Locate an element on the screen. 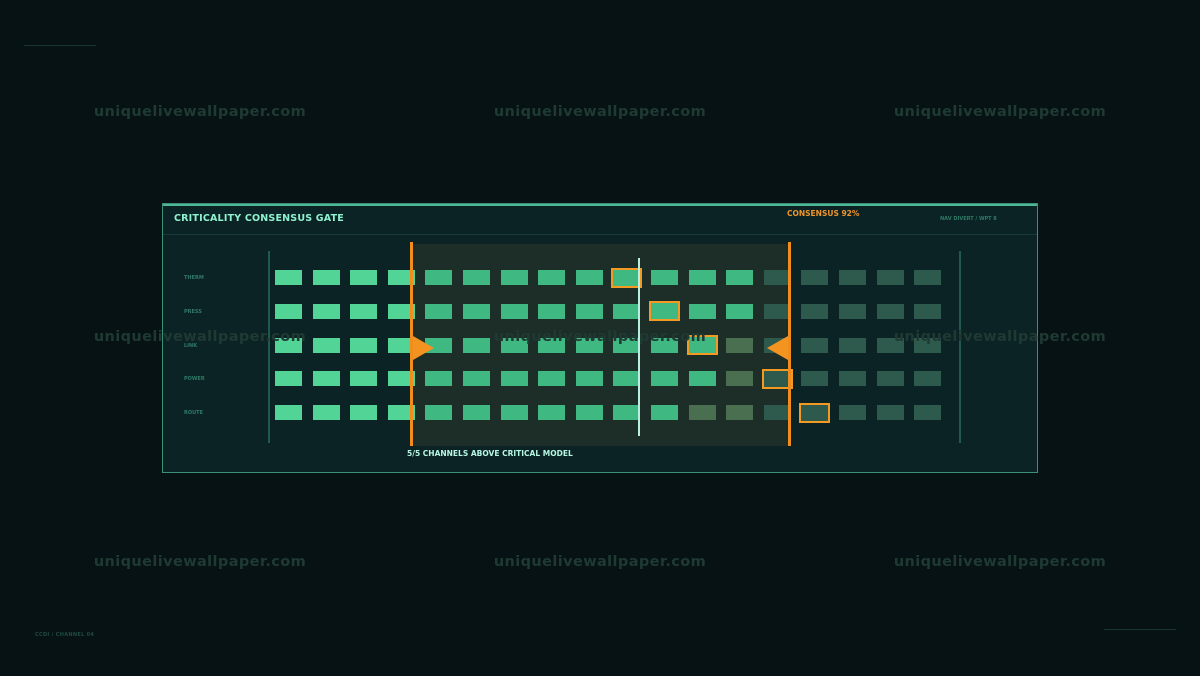 The width and height of the screenshot is (1200, 676). critical-threshold-line is located at coordinates (639, 347).